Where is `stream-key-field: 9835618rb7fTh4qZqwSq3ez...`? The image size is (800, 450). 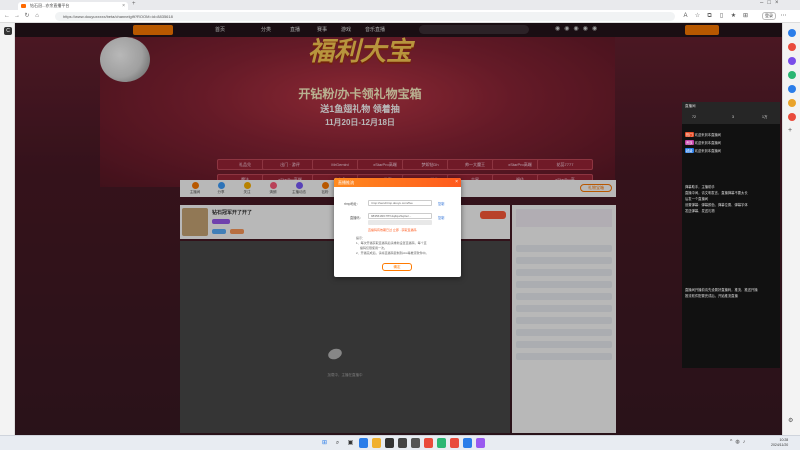 stream-key-field: 9835618rb7fTh4qZqwSq3ez... is located at coordinates (400, 216).